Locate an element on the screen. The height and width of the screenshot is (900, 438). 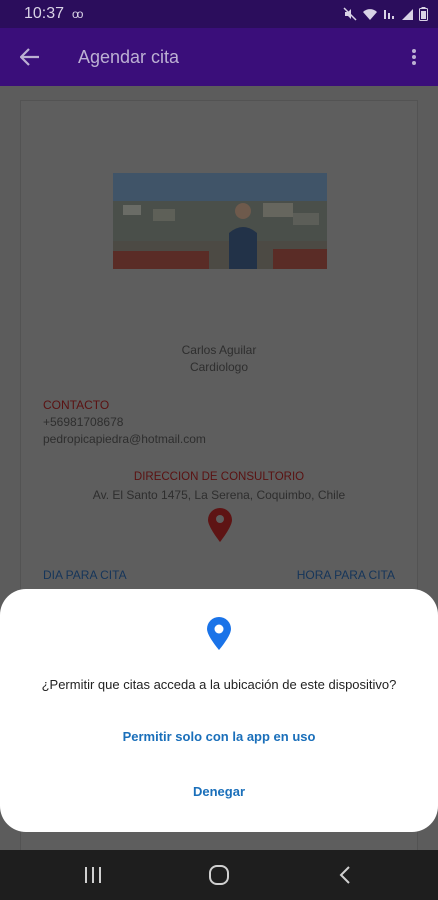
recent-apps-icon is located at coordinates (93, 875).